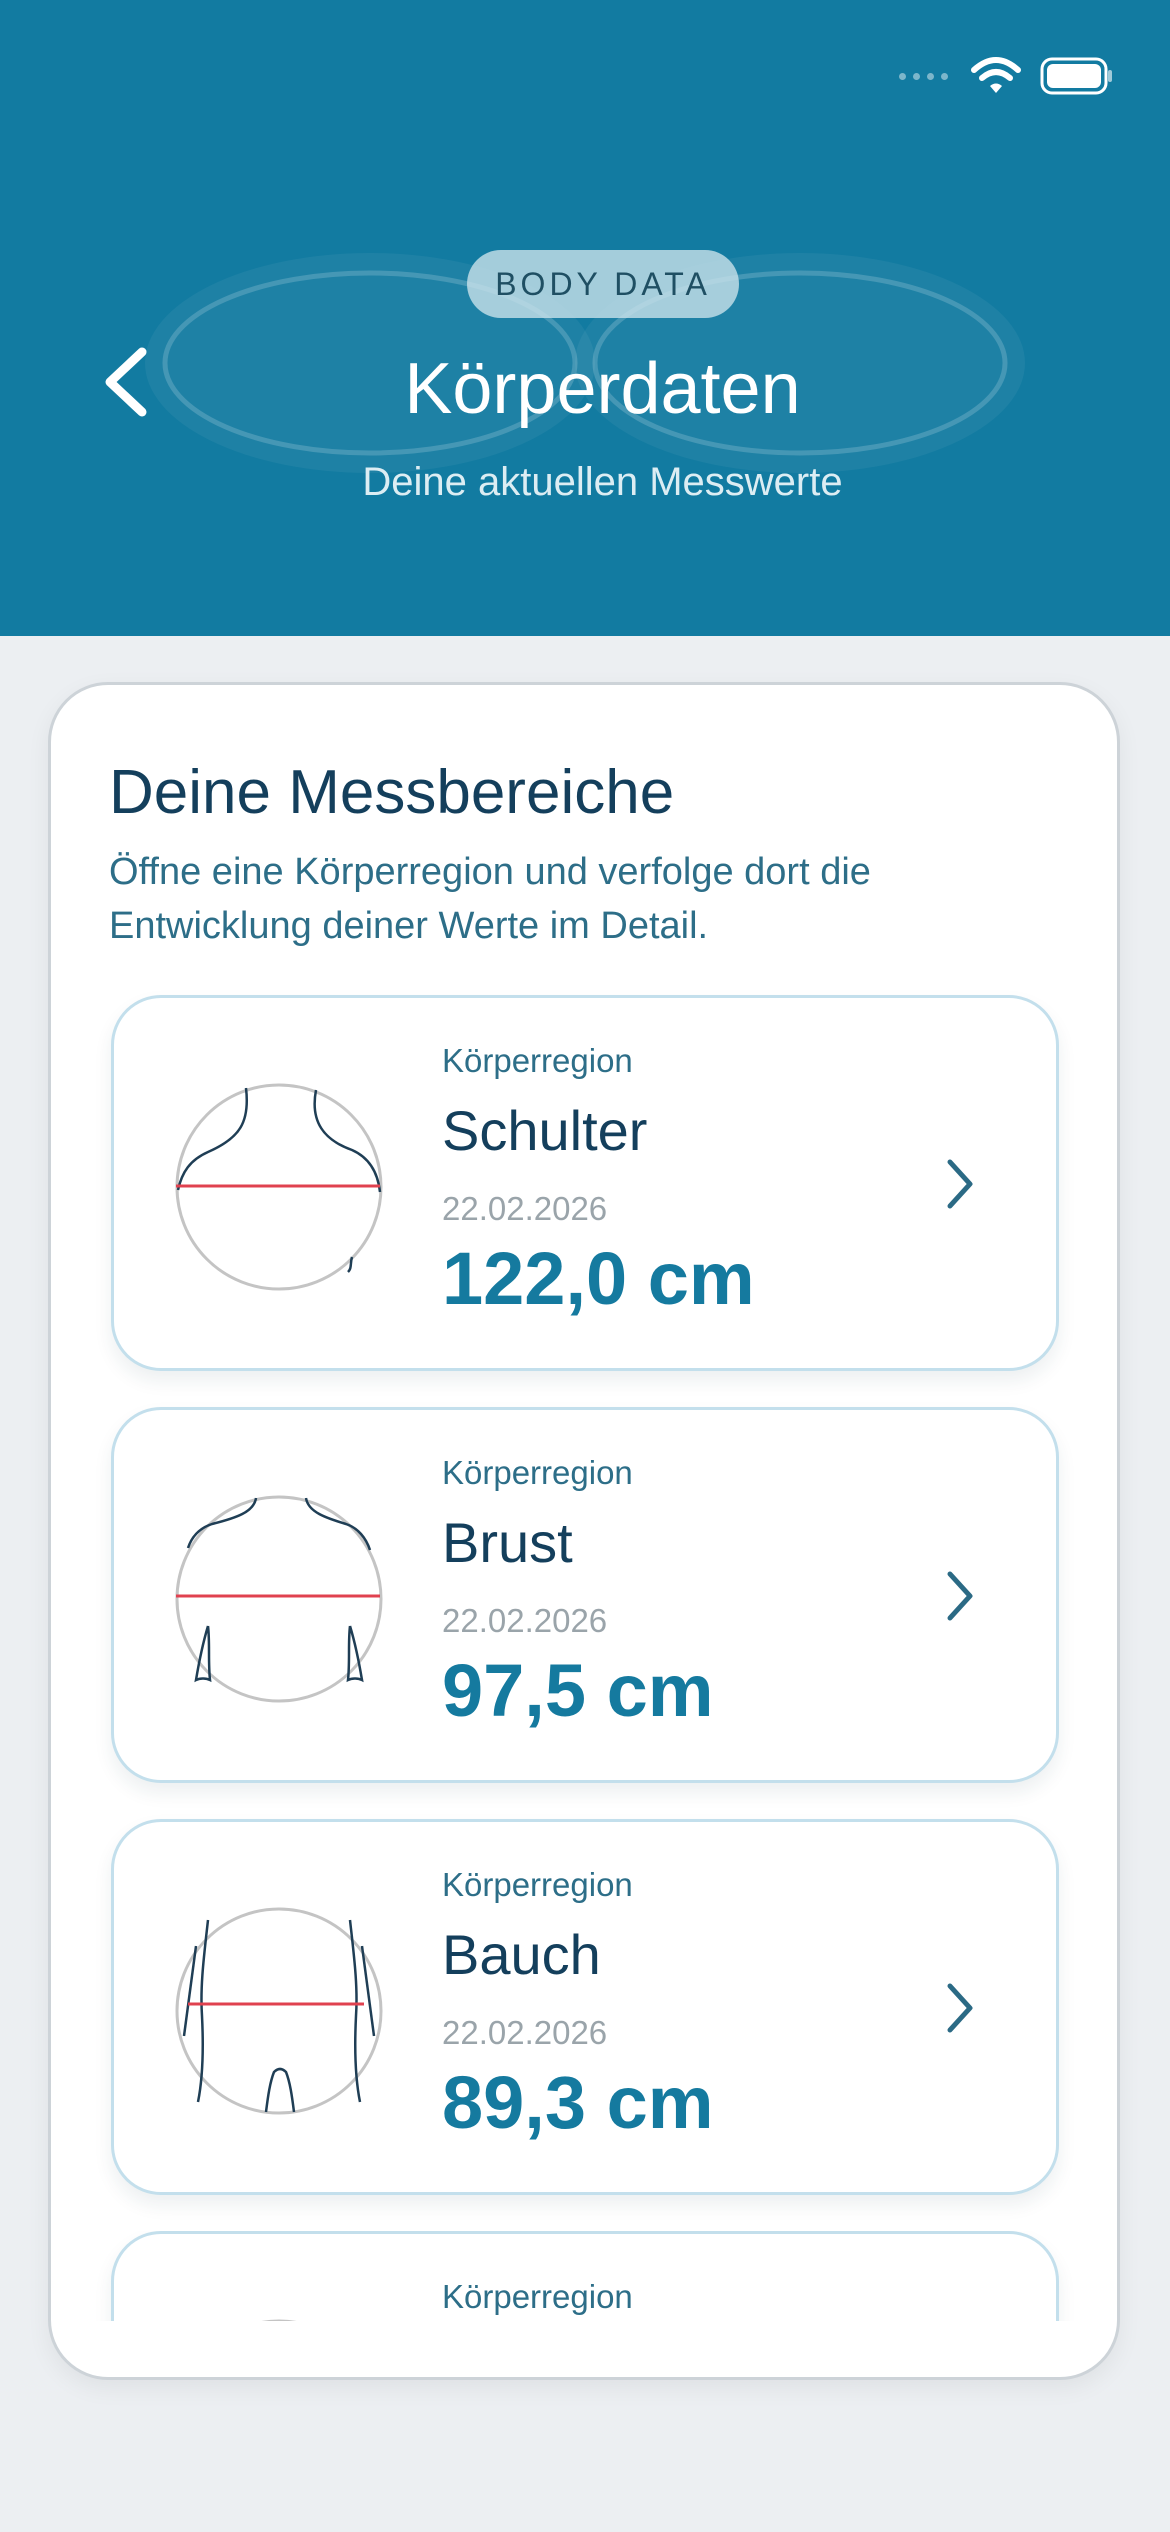 This screenshot has height=2532, width=1170. Describe the element at coordinates (598, 1278) in the screenshot. I see `region-value: 122,0 cm` at that location.